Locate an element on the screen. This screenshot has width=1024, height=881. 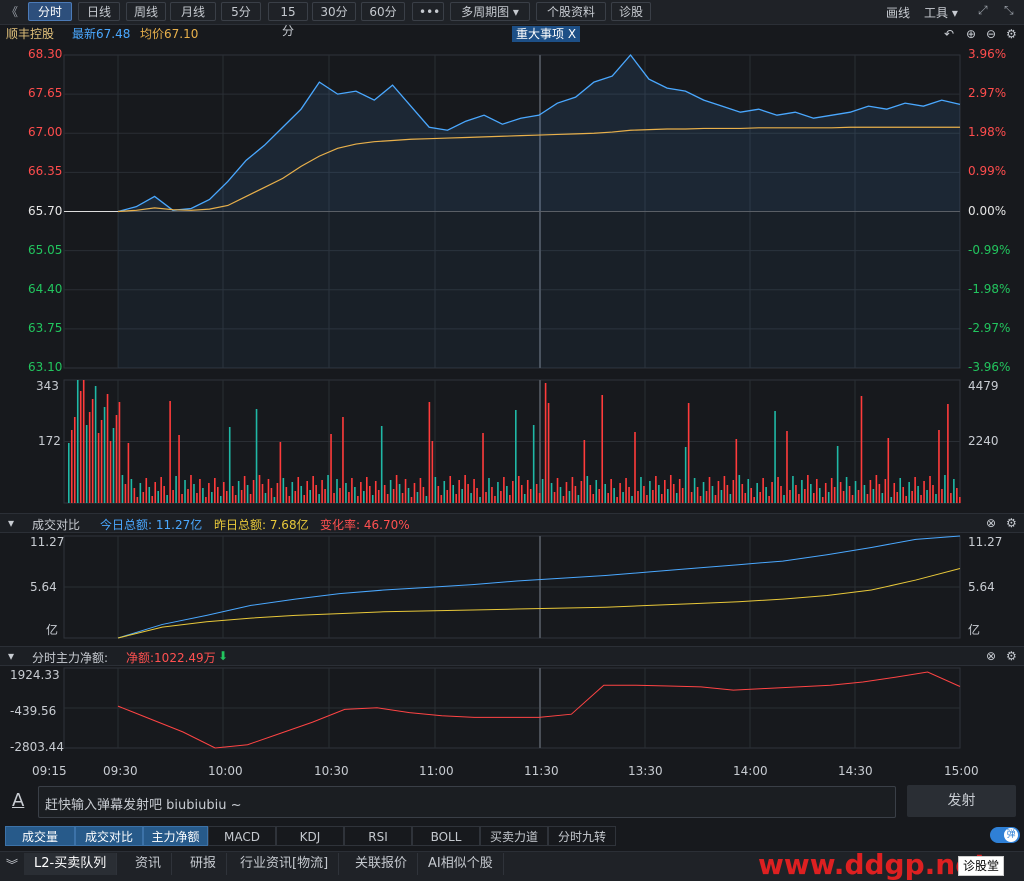
indicator-tab-4: KDJ is located at coordinates (310, 836).